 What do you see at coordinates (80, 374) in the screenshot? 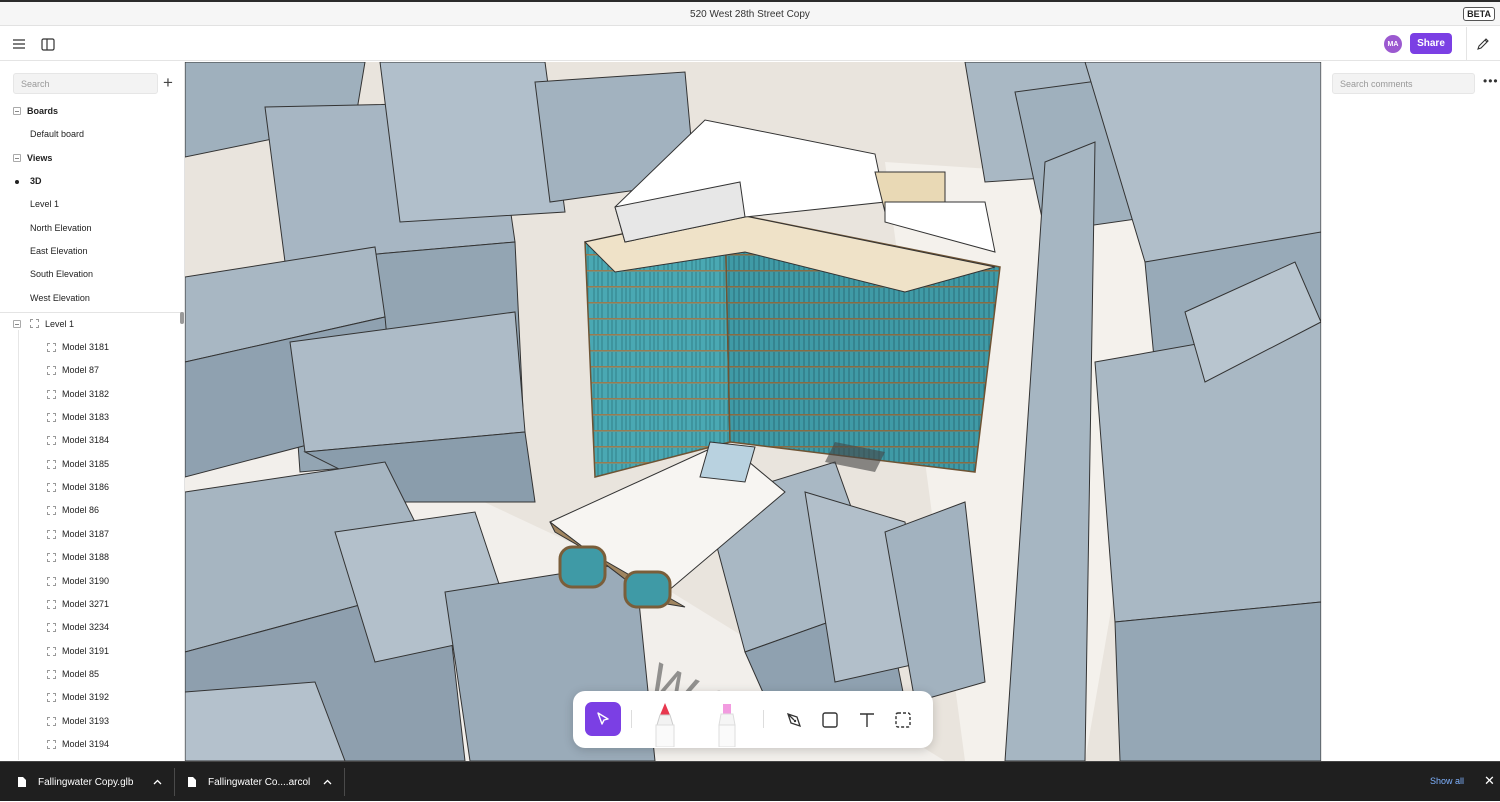
I see `tree-item: Model 87` at bounding box center [80, 374].